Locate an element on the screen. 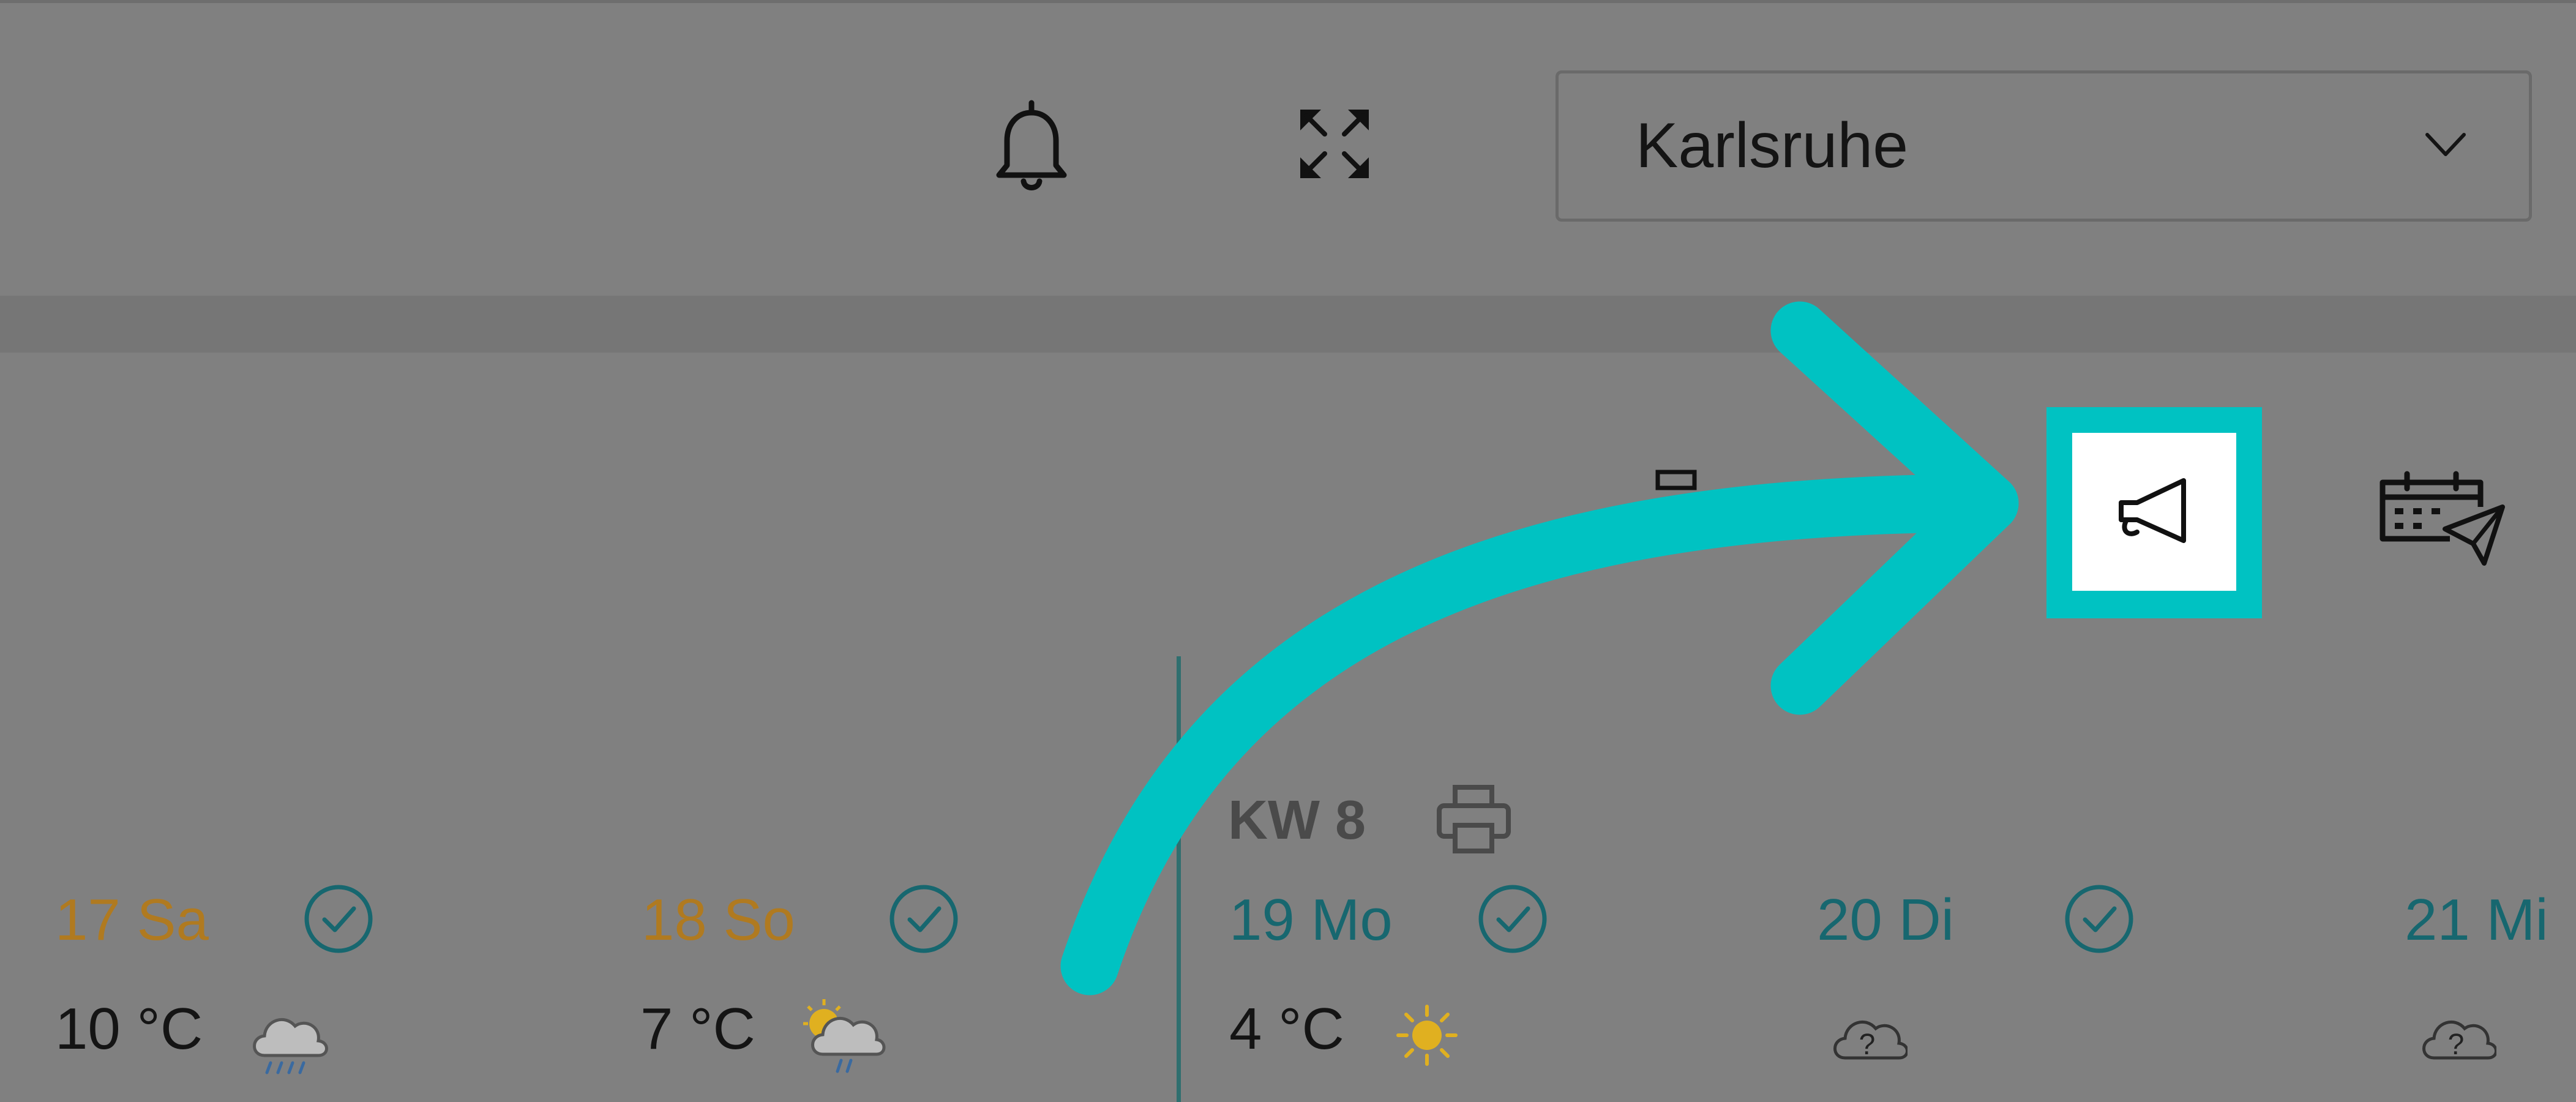  week-label: KW 8 is located at coordinates (1297, 821).